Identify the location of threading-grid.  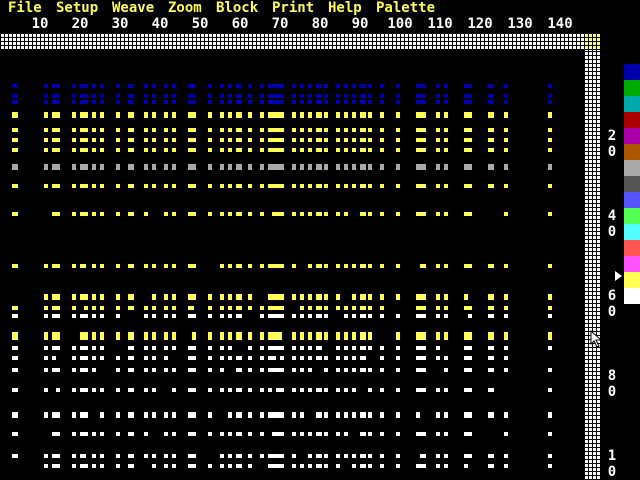
(300, 42).